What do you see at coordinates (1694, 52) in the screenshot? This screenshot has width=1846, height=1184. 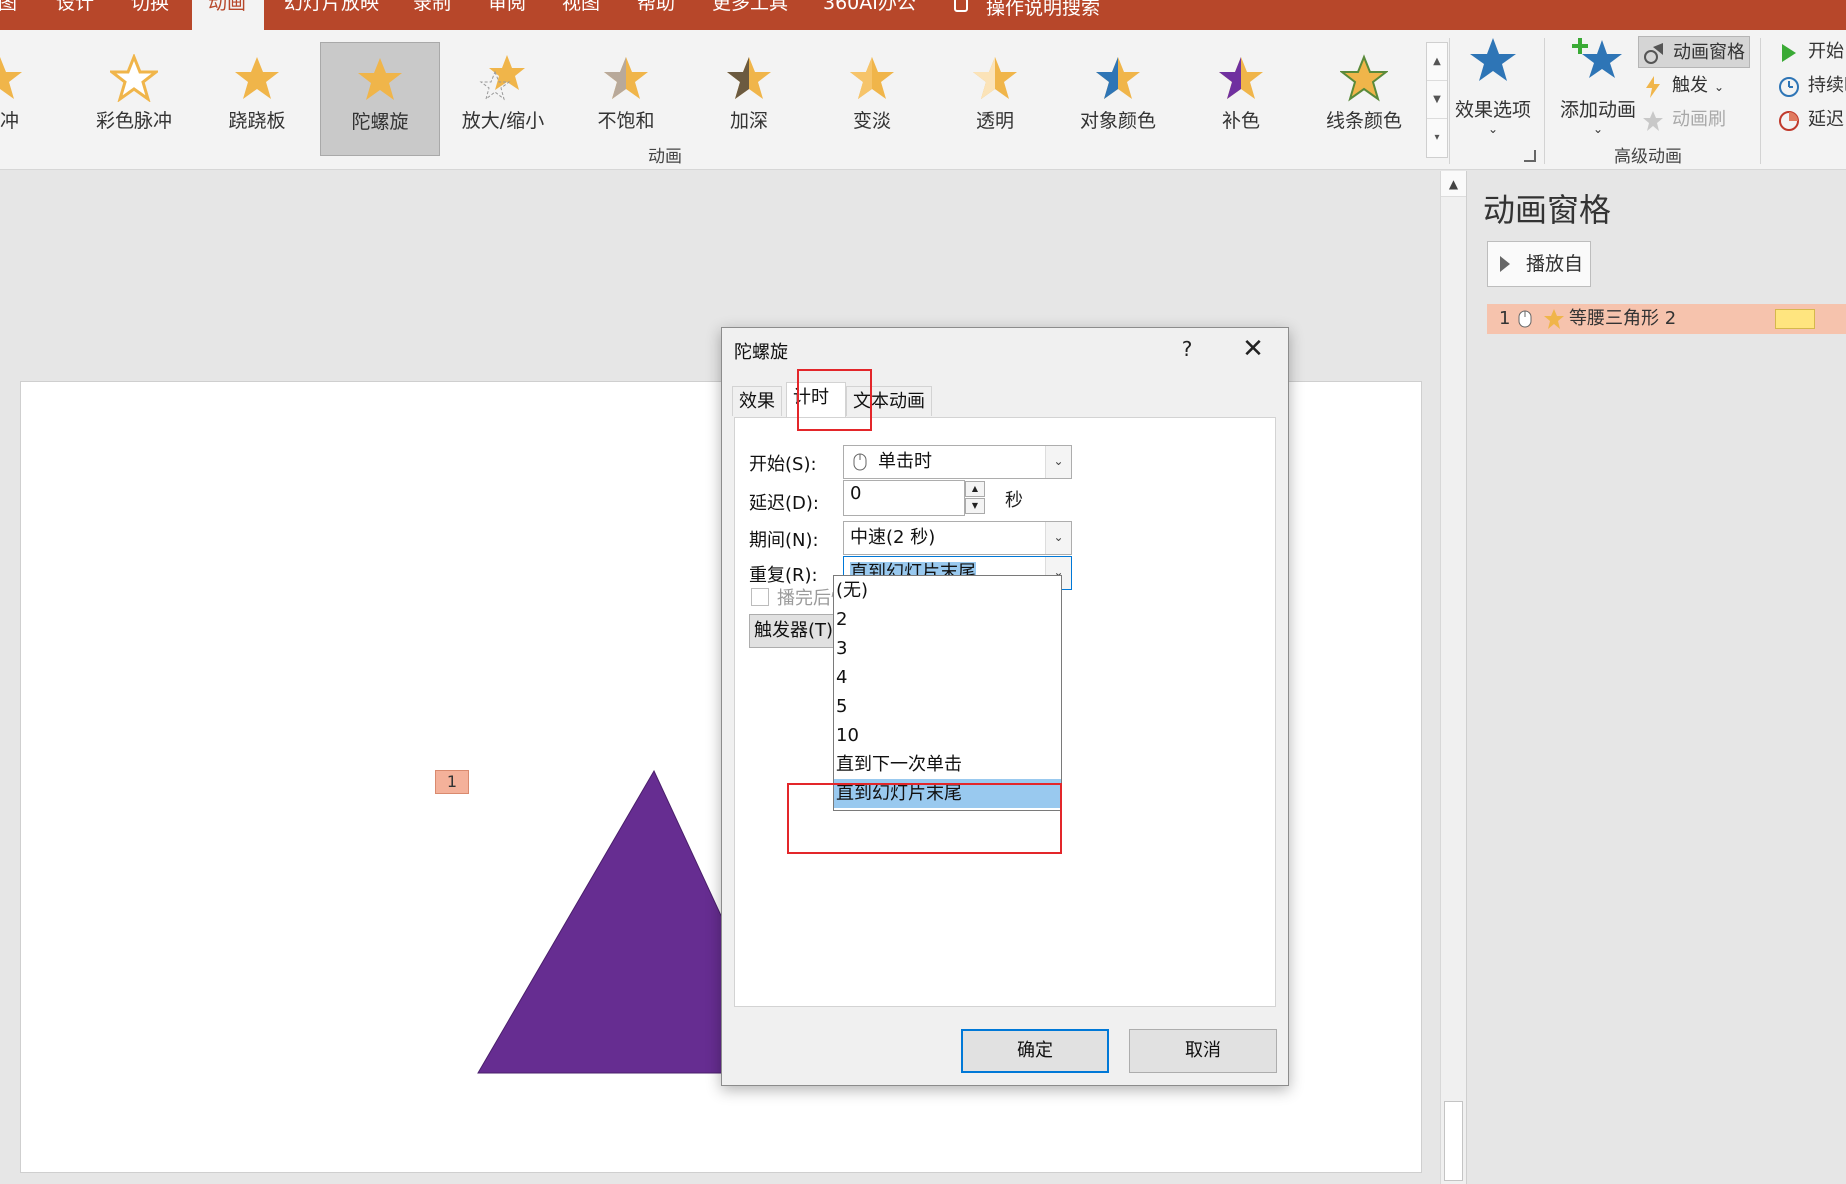 I see `animation-pane-button: 动画窗格` at bounding box center [1694, 52].